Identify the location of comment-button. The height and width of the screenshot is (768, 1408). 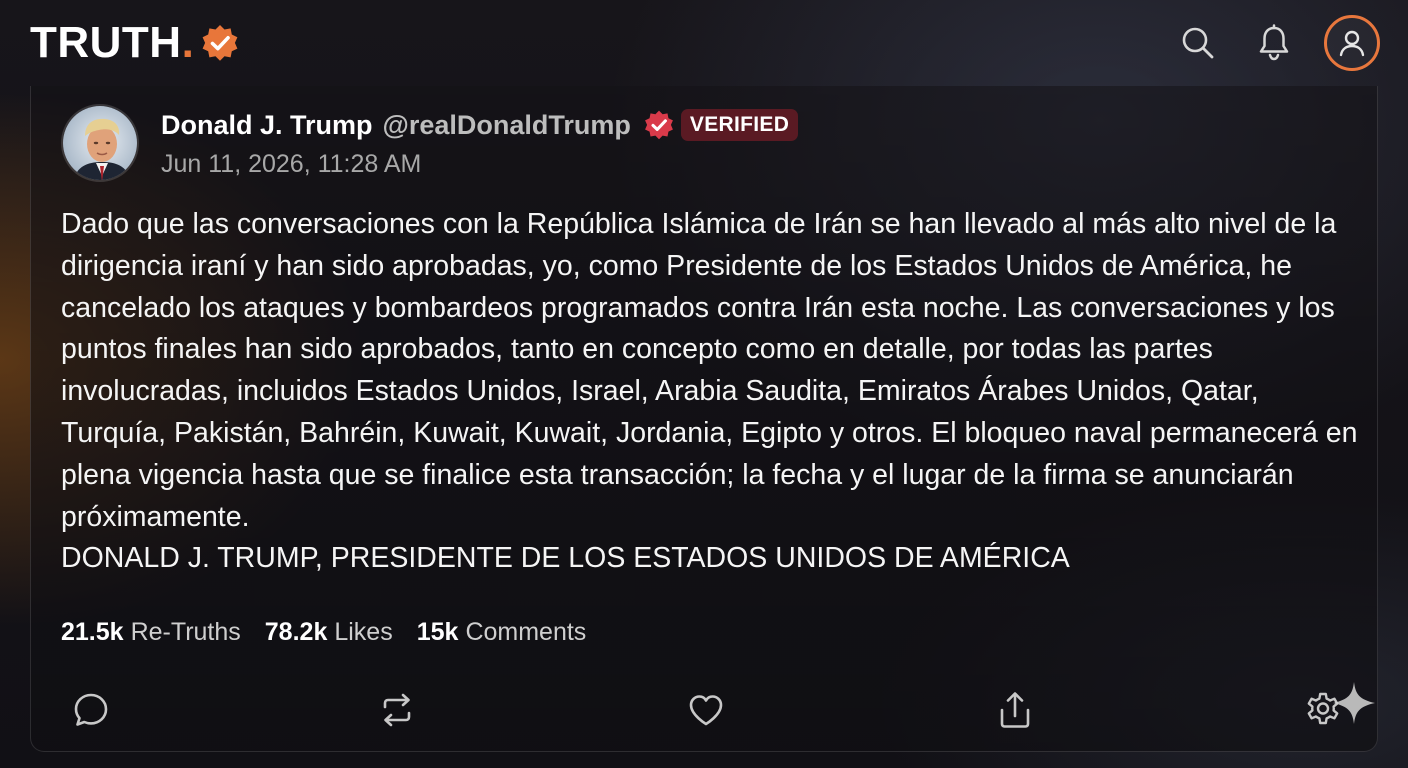
(91, 710).